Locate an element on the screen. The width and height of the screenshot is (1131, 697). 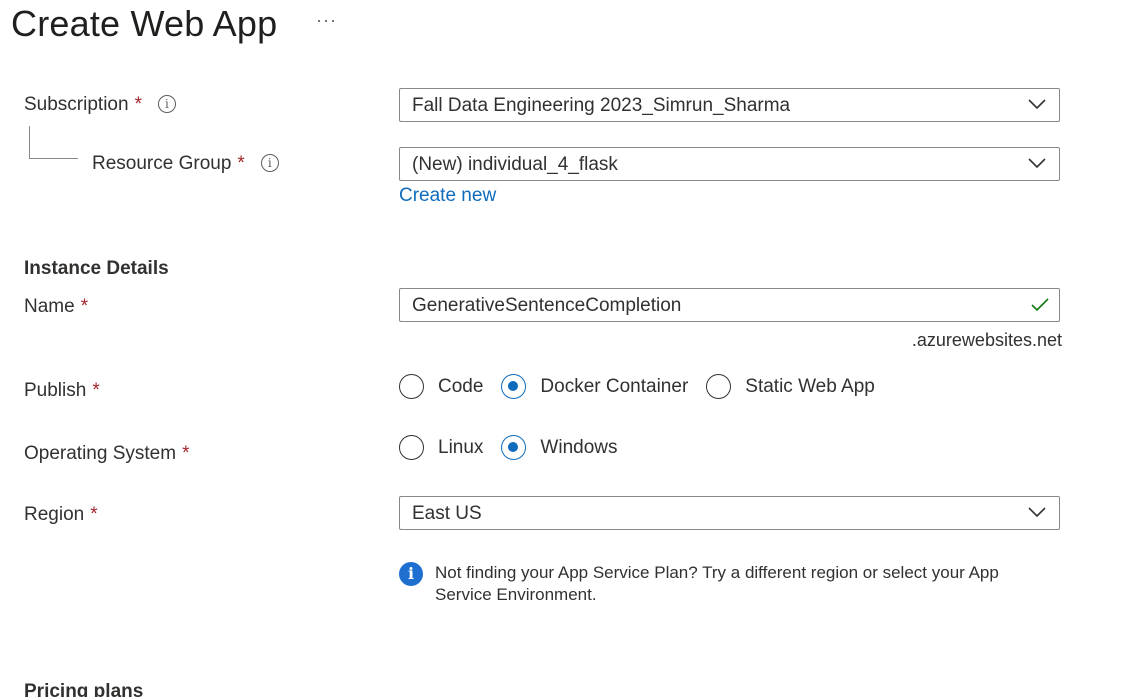
subscription-label-row: Subscription * i is located at coordinates (100, 105).